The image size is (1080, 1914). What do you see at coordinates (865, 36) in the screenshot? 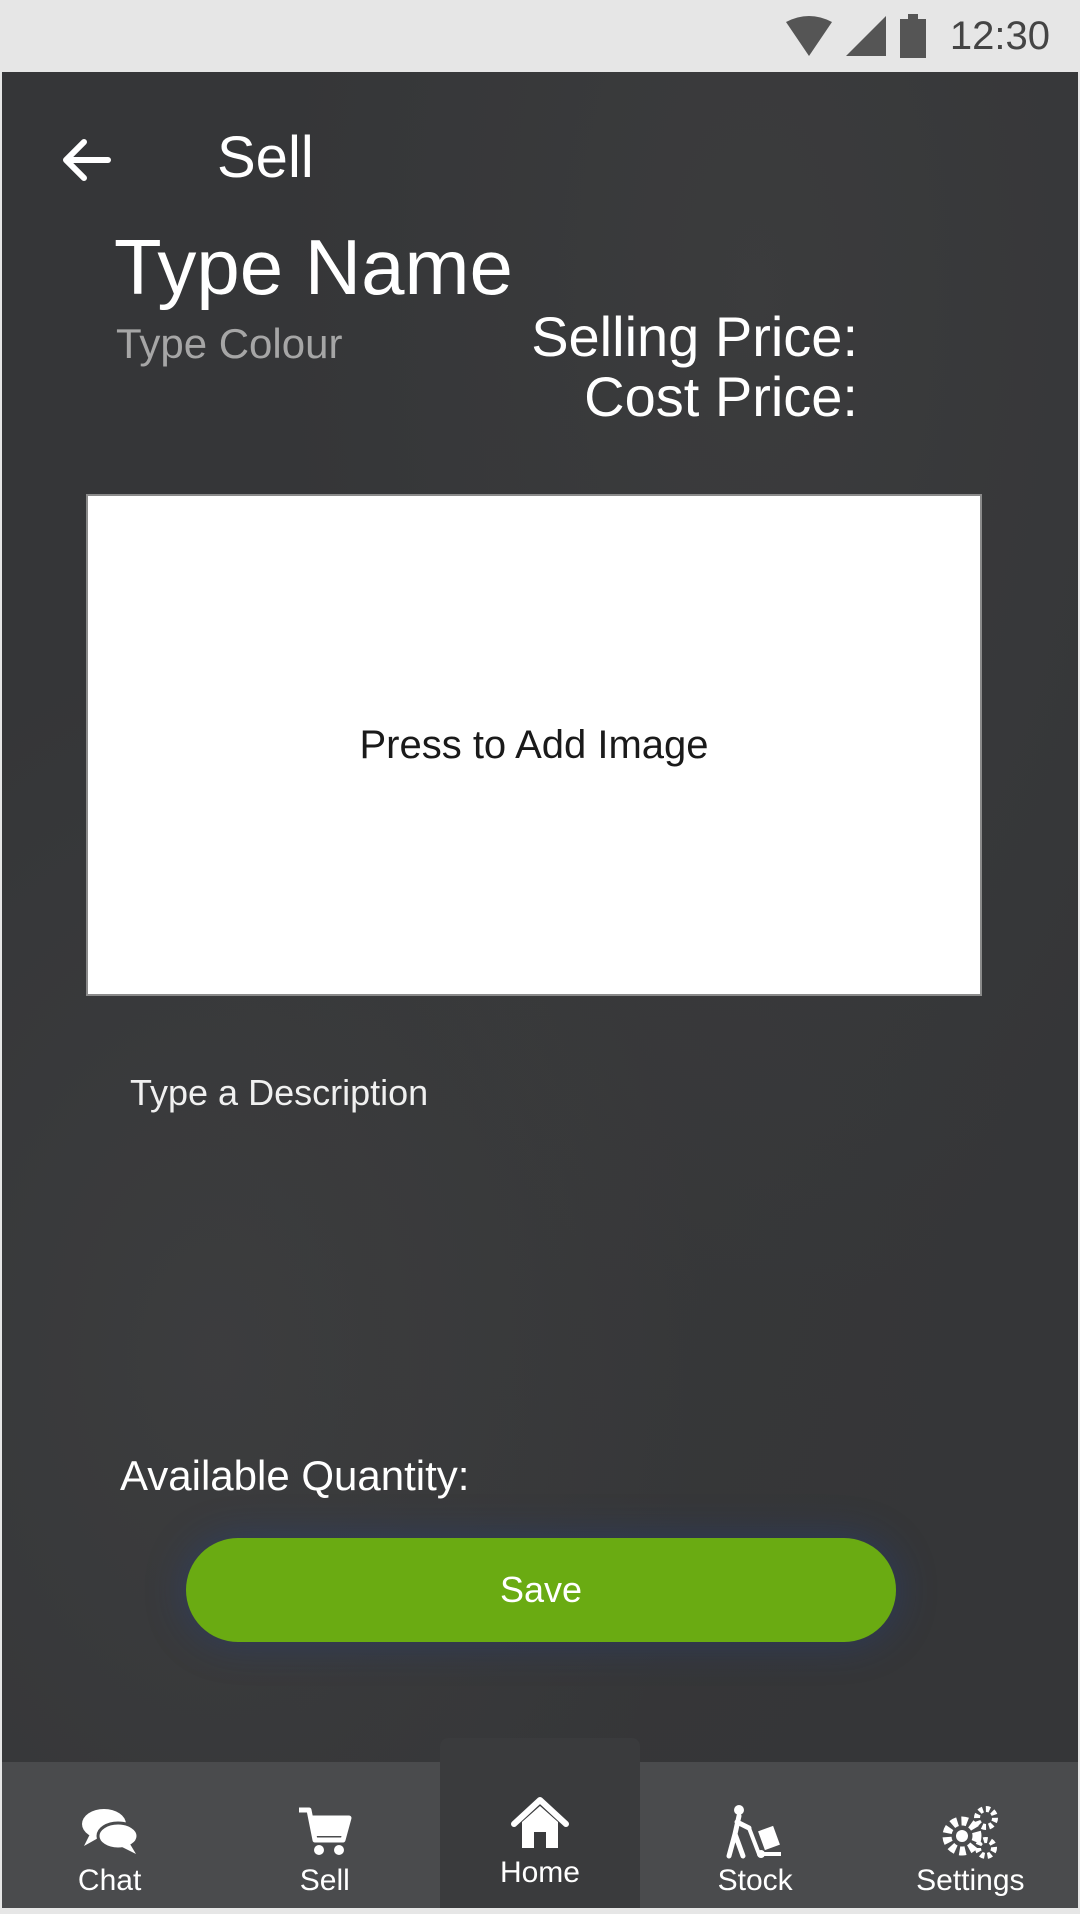
I see `signal-icon` at bounding box center [865, 36].